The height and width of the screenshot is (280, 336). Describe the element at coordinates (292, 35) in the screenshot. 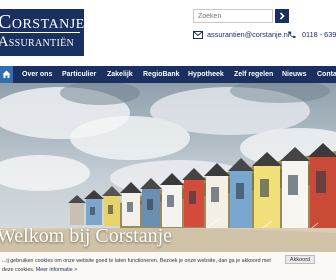

I see `phone-icon` at that location.